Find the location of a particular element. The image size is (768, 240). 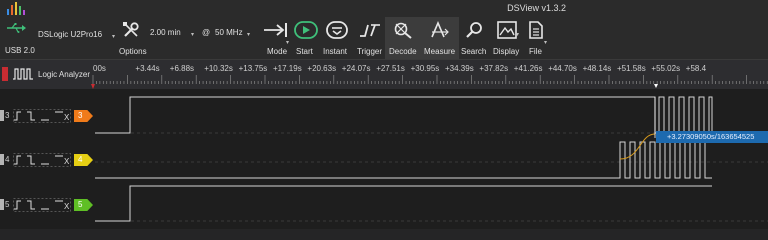

sample-rate-dropdown-icon: ▾ is located at coordinates (248, 34).